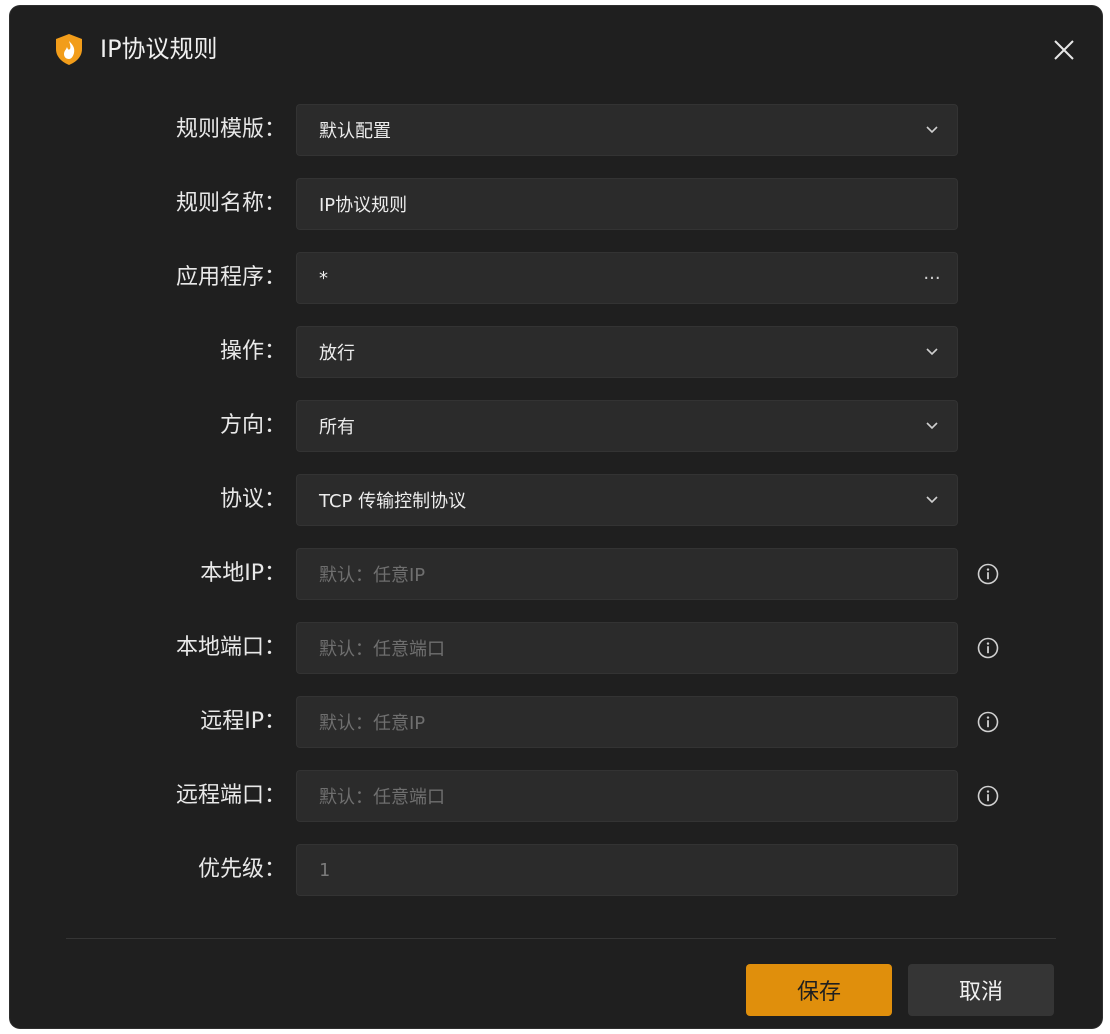 The width and height of the screenshot is (1110, 1034). What do you see at coordinates (627, 352) in the screenshot?
I see `action-dropdown: 放行` at bounding box center [627, 352].